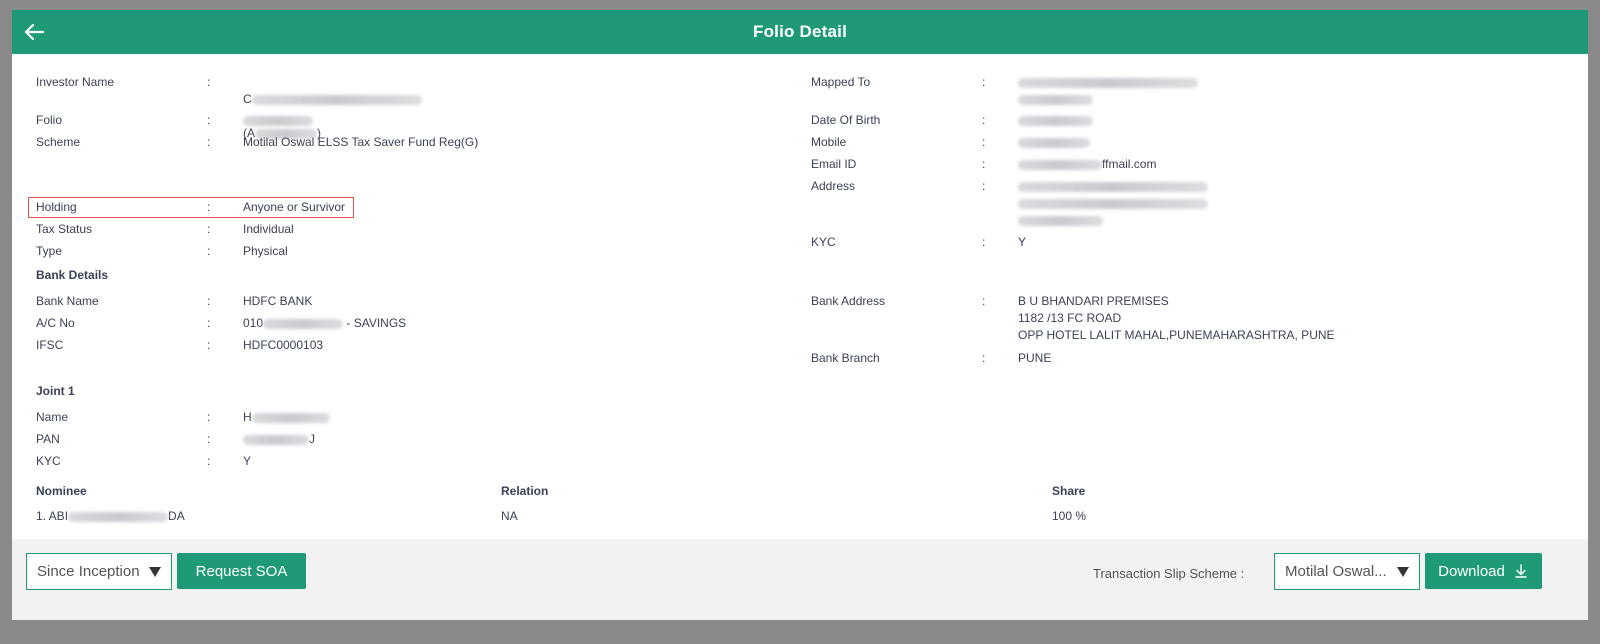  I want to click on bank-address-label: Bank Address, so click(848, 301).